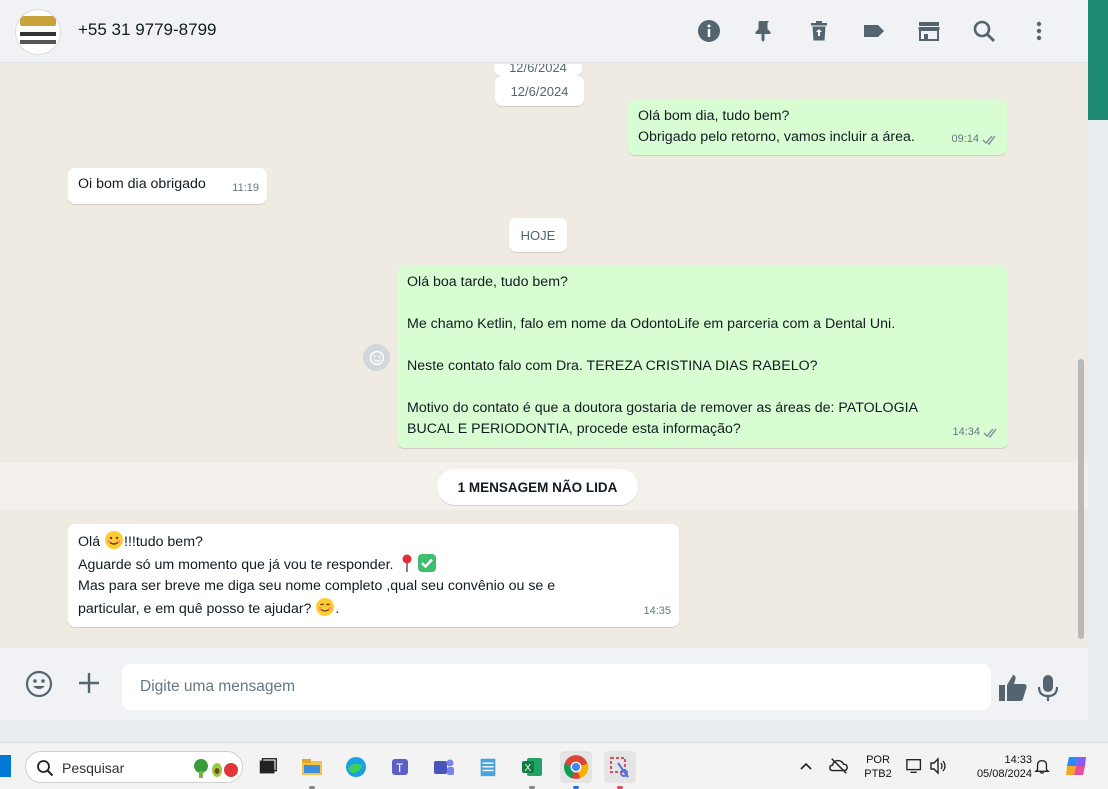 This screenshot has width=1108, height=789. I want to click on composer, so click(544, 684).